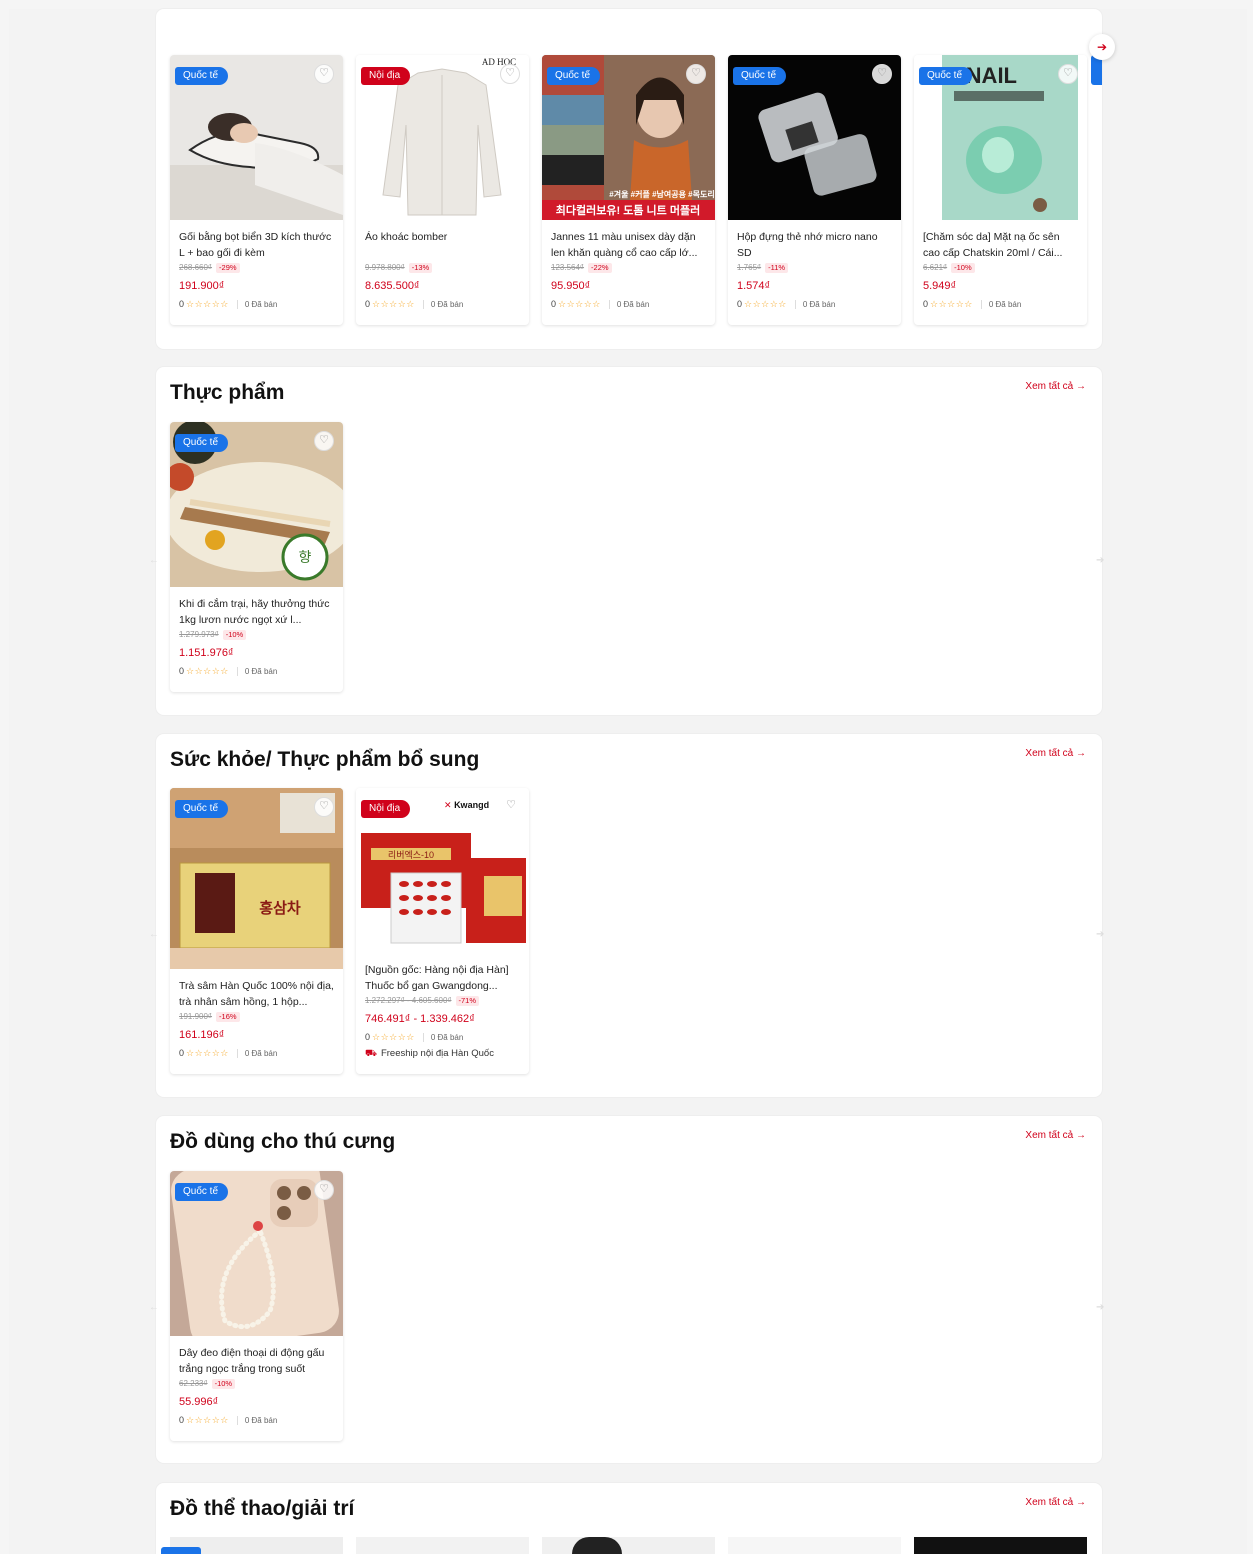 The height and width of the screenshot is (1554, 1253). Describe the element at coordinates (371, 1053) in the screenshot. I see `truck-icon: ⛟` at that location.